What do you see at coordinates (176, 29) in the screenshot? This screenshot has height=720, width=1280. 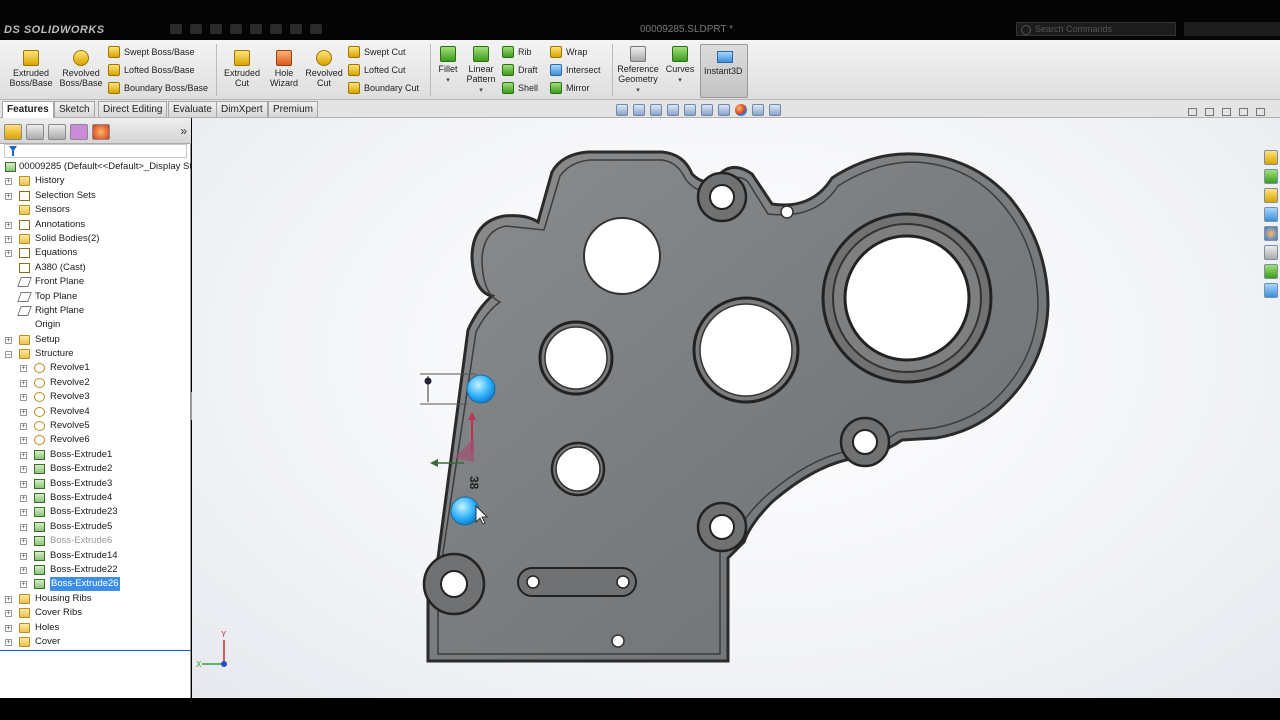 I see `new-icon` at bounding box center [176, 29].